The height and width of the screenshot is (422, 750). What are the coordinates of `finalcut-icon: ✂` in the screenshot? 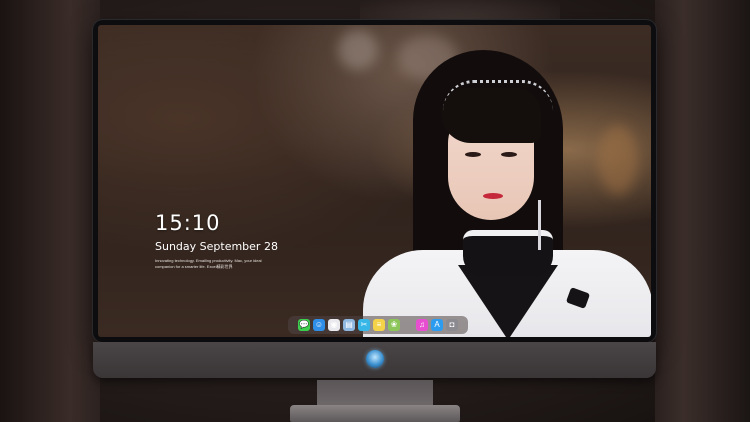 It's located at (364, 325).